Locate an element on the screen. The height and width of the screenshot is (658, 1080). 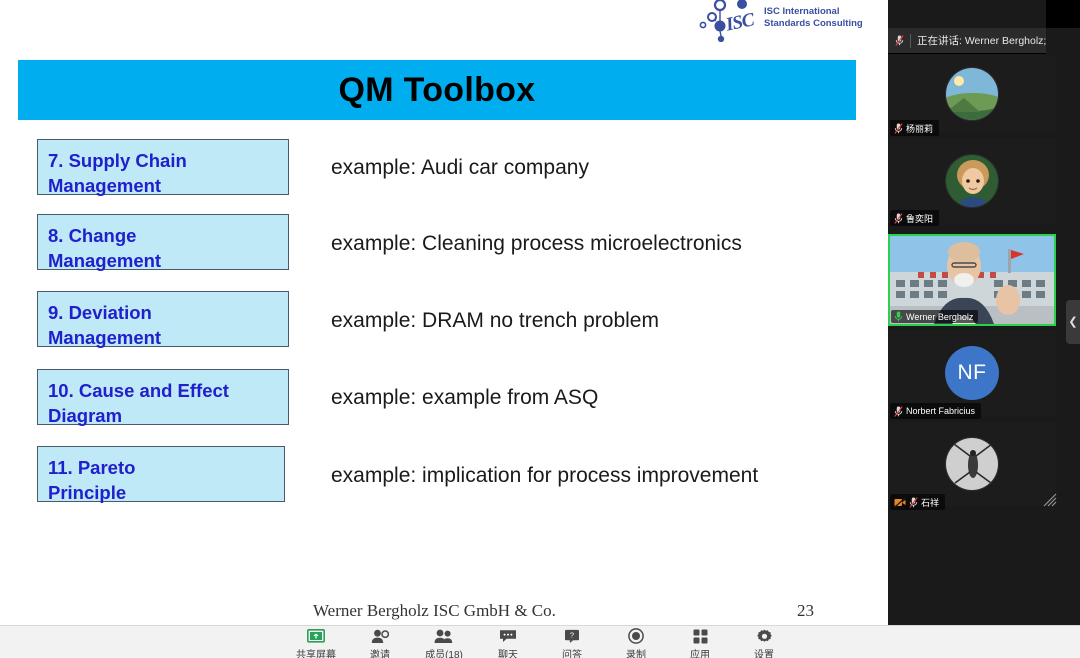
toolbar-chat: 聊天 is located at coordinates (508, 642).